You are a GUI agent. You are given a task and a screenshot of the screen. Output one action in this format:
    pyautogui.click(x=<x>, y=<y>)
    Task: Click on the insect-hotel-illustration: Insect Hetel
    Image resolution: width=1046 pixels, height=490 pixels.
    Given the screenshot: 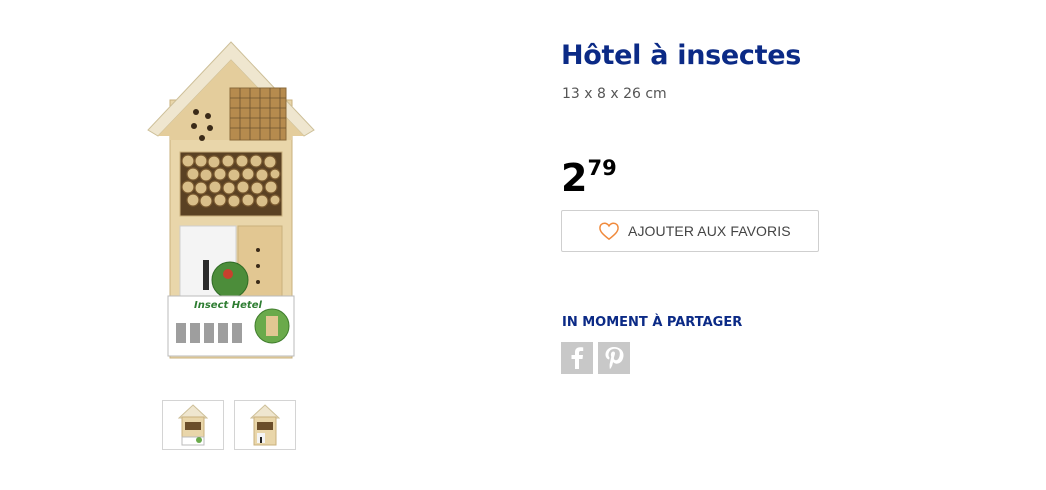 What is the action you would take?
    pyautogui.click(x=231, y=200)
    